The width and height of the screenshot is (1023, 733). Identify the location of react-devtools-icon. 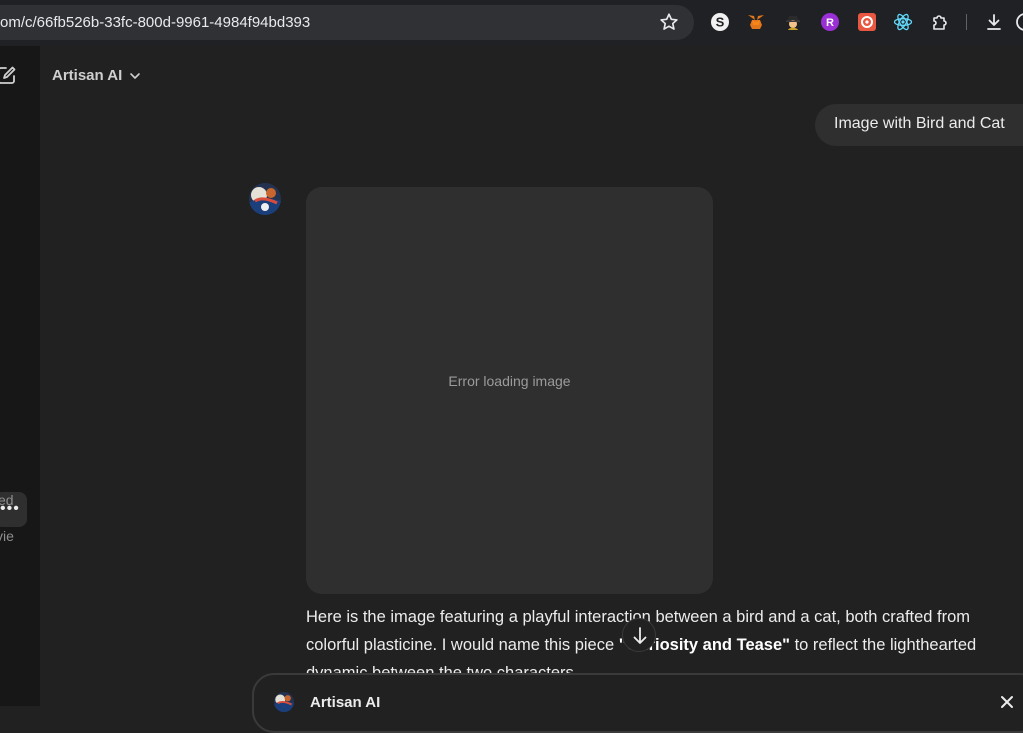
(903, 22).